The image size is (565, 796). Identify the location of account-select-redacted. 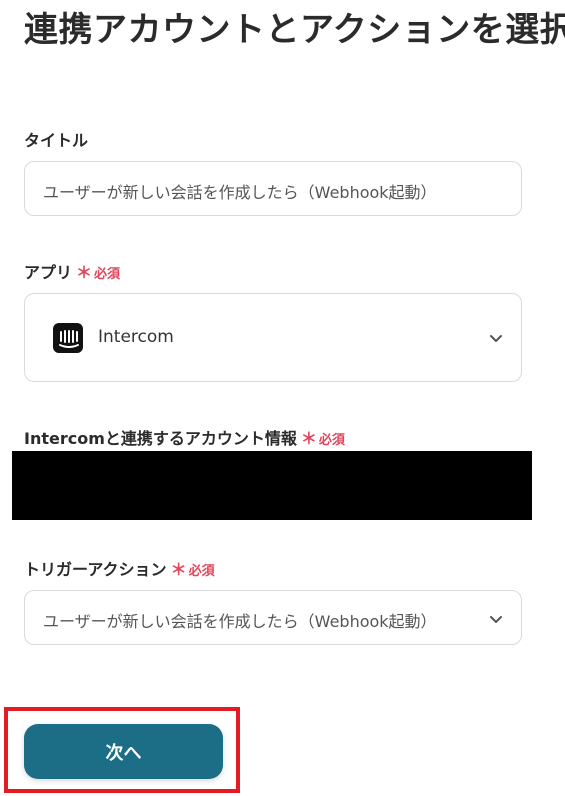
(272, 485).